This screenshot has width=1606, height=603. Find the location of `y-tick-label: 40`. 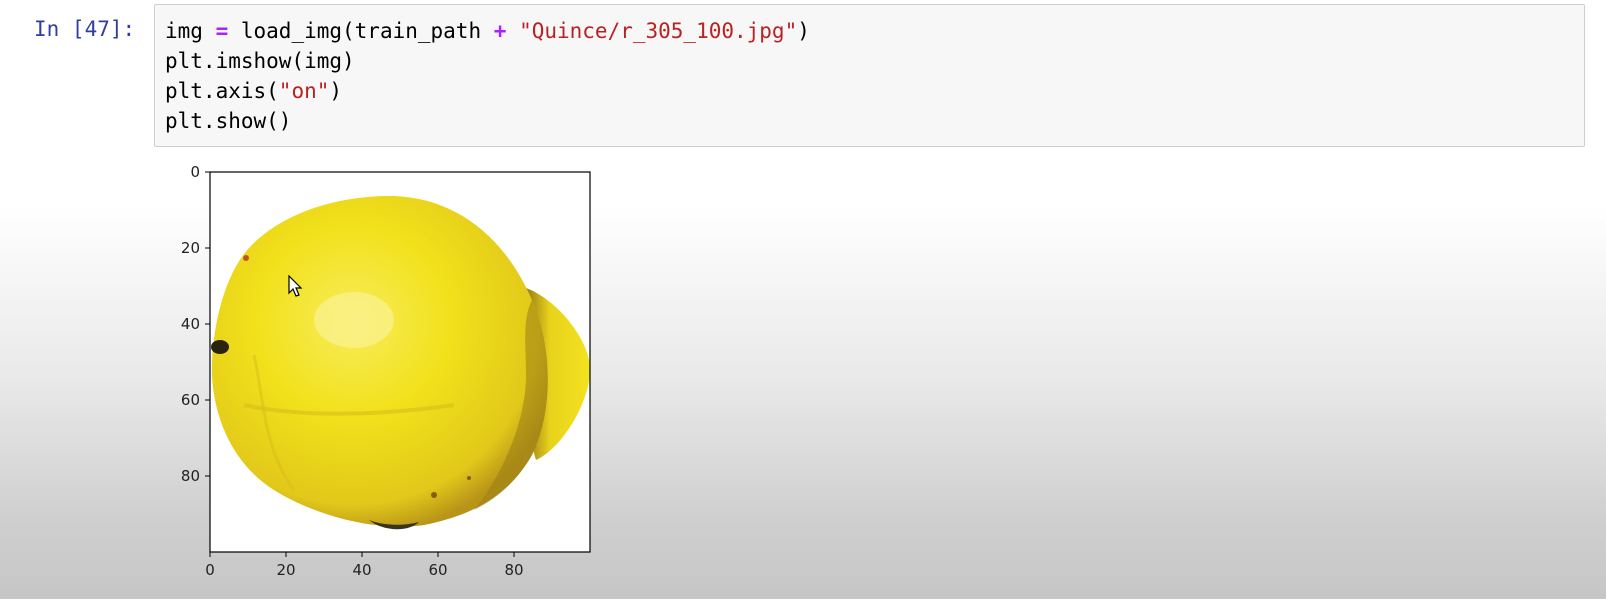

y-tick-label: 40 is located at coordinates (190, 324).